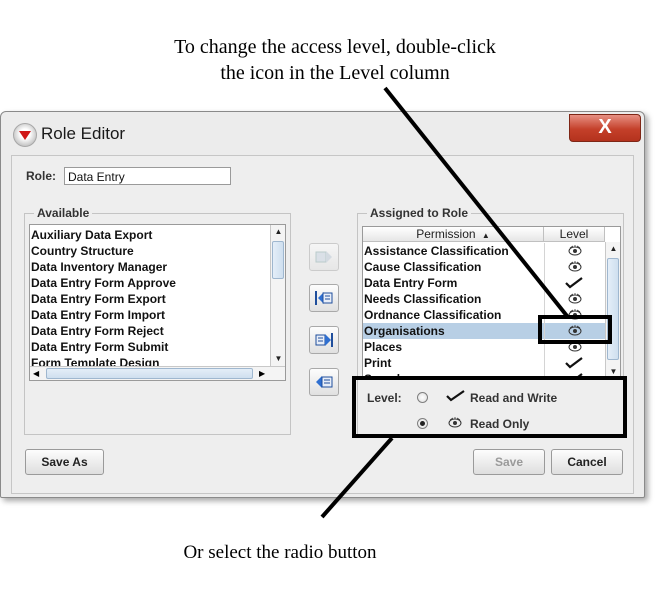  What do you see at coordinates (357, 477) in the screenshot?
I see `annotation-pointer-bottom` at bounding box center [357, 477].